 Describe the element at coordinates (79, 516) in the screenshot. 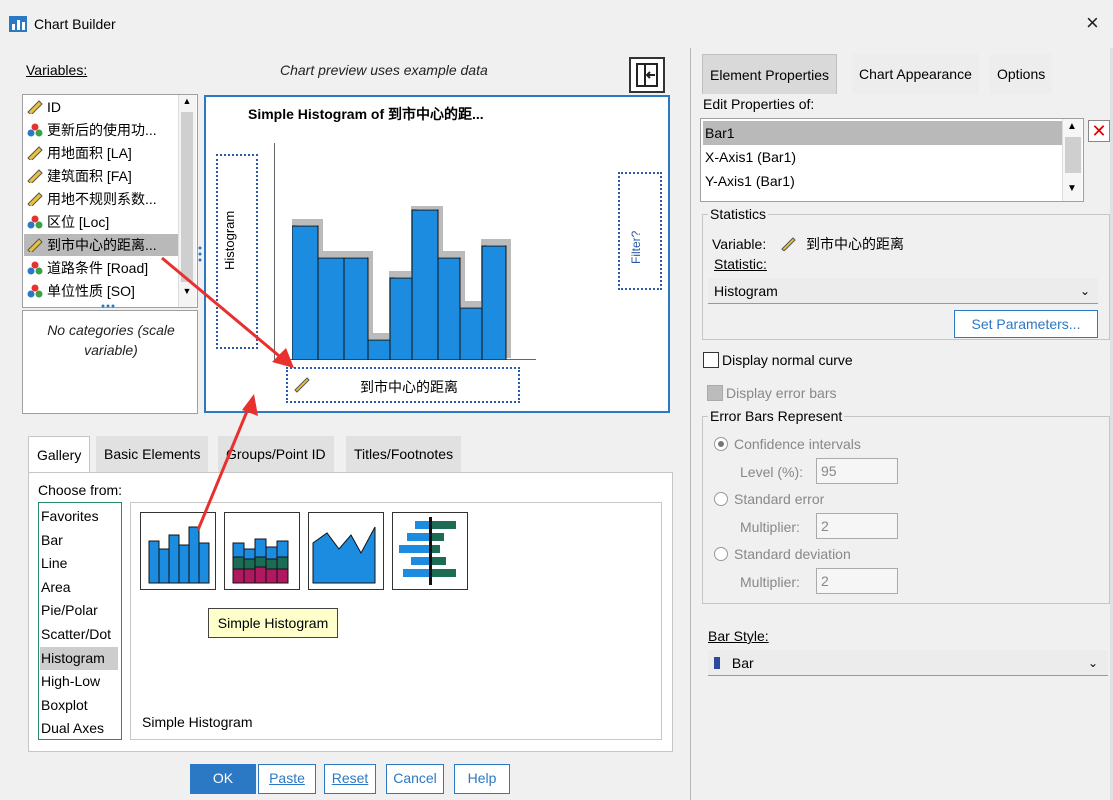

I see `chart-type-item: Favorites` at that location.